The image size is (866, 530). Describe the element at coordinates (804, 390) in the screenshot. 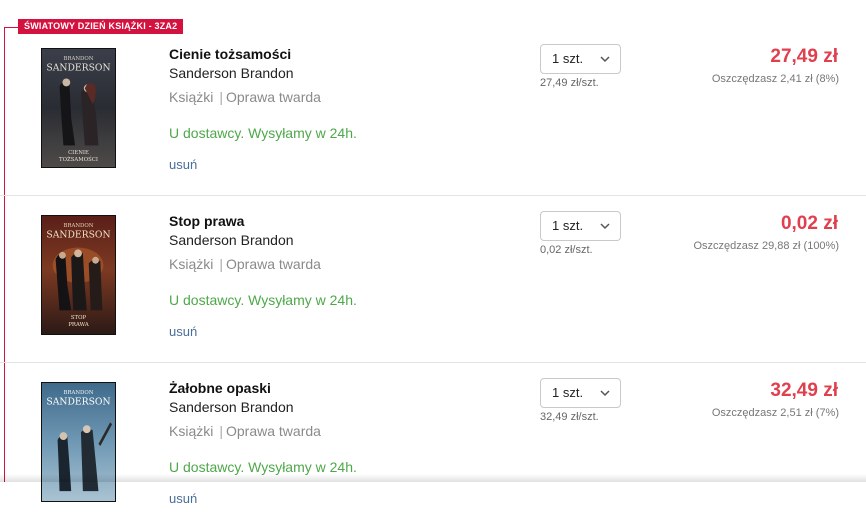

I see `item-price: 32,49 zł` at that location.